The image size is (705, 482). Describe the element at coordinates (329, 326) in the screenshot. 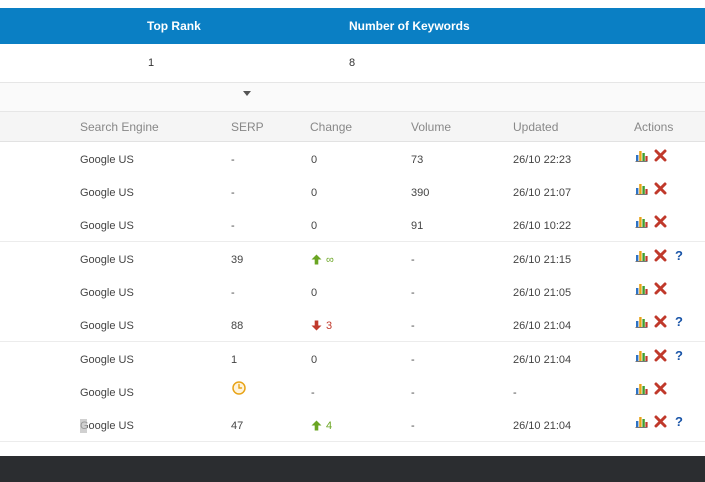

I see `change-value: 3` at that location.